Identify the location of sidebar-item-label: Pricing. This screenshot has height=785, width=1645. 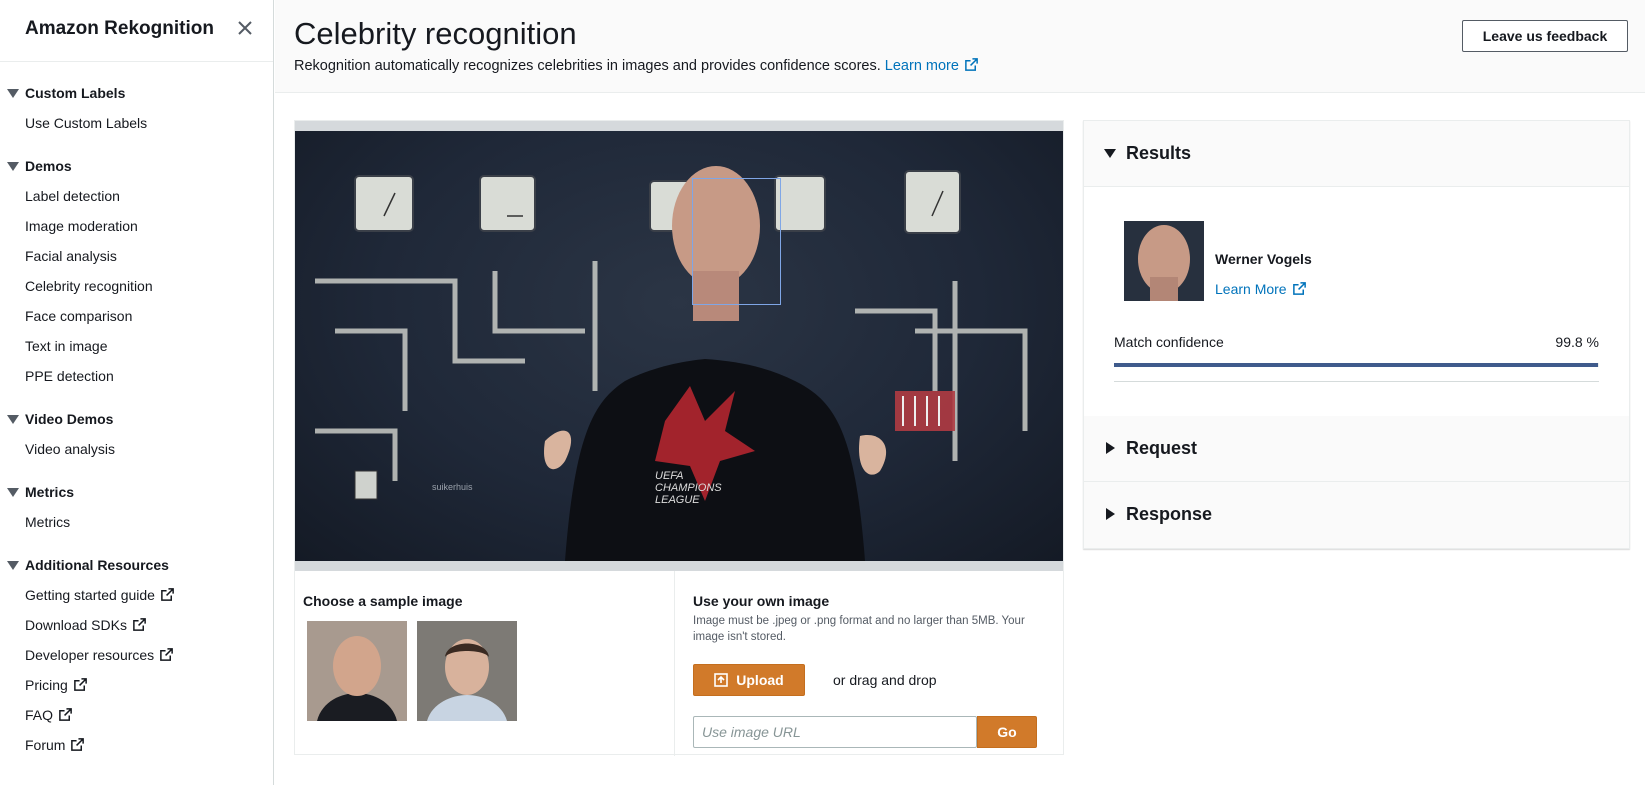
(46, 685).